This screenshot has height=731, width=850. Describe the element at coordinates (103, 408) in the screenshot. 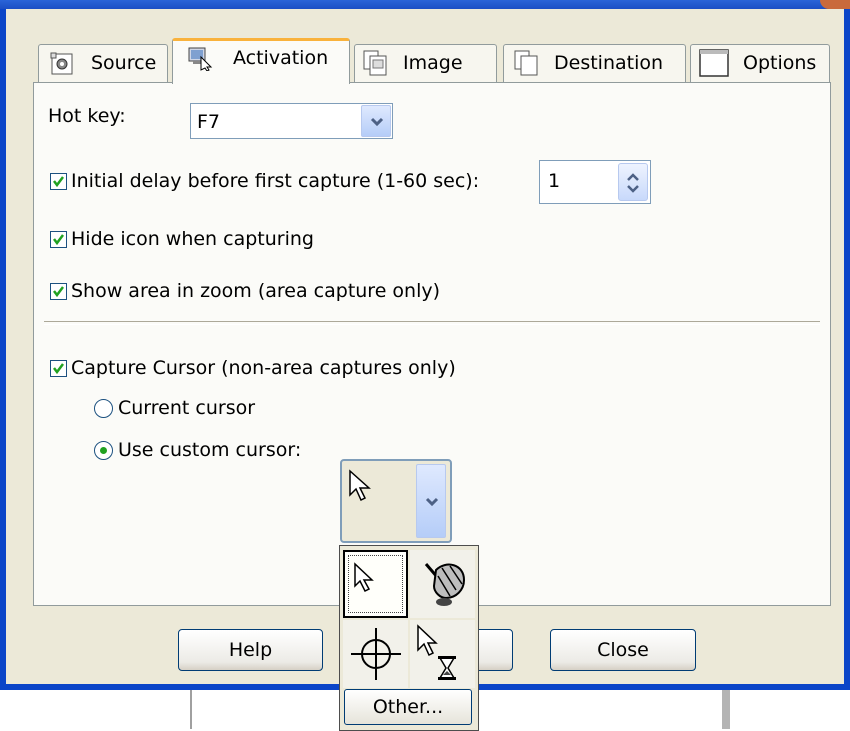

I see `current-cursor-radio` at that location.